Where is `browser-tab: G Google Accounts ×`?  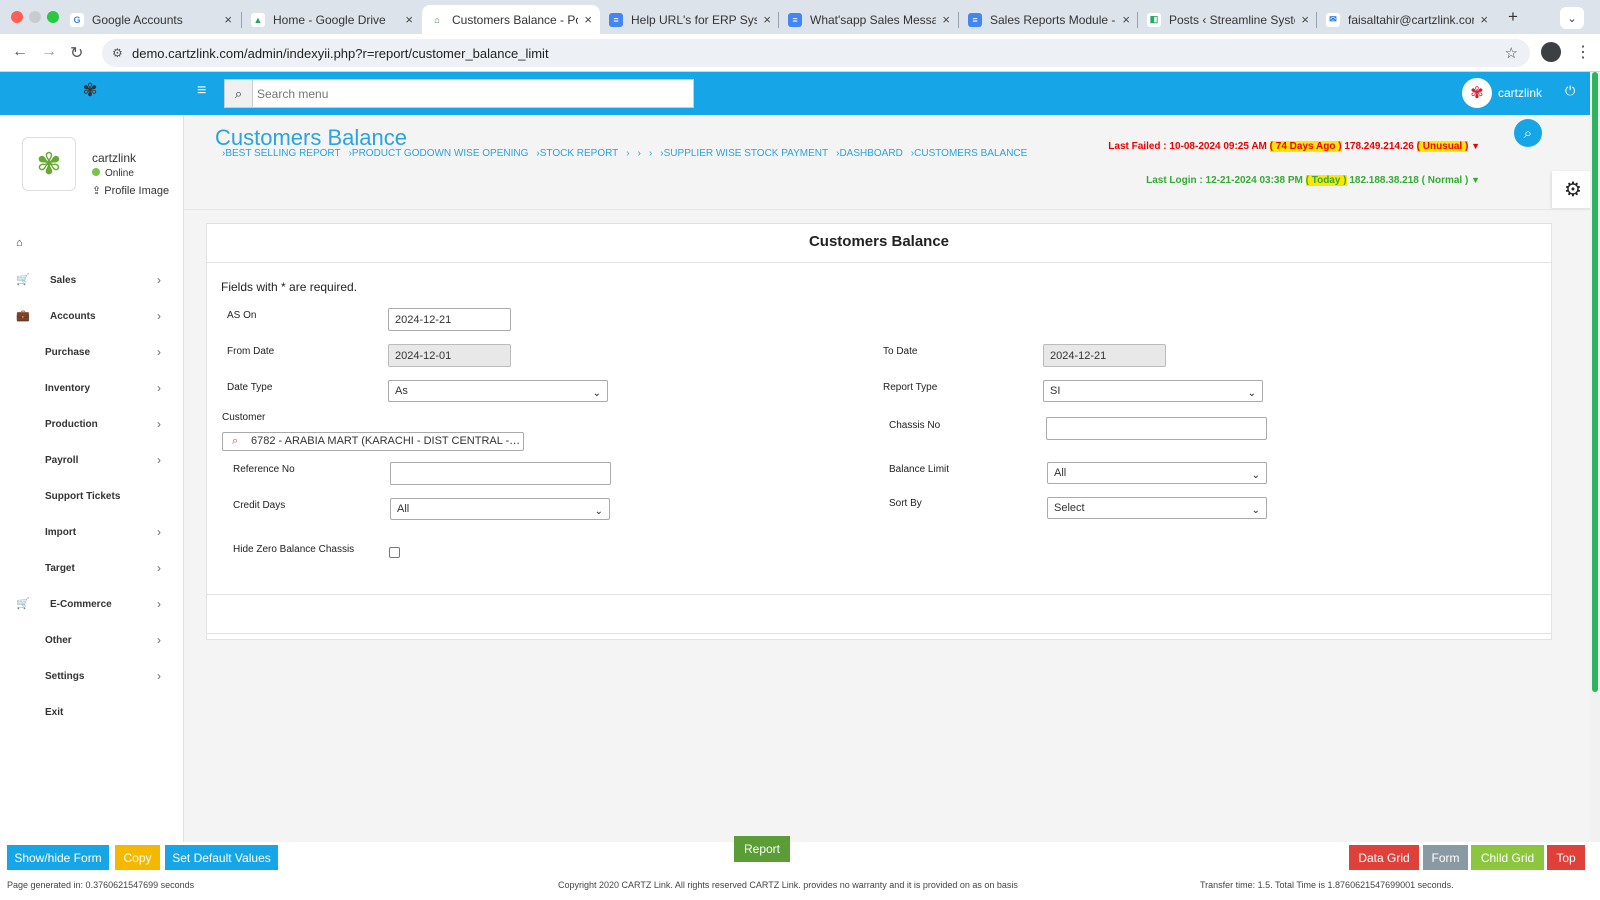 browser-tab: G Google Accounts × is located at coordinates (151, 19).